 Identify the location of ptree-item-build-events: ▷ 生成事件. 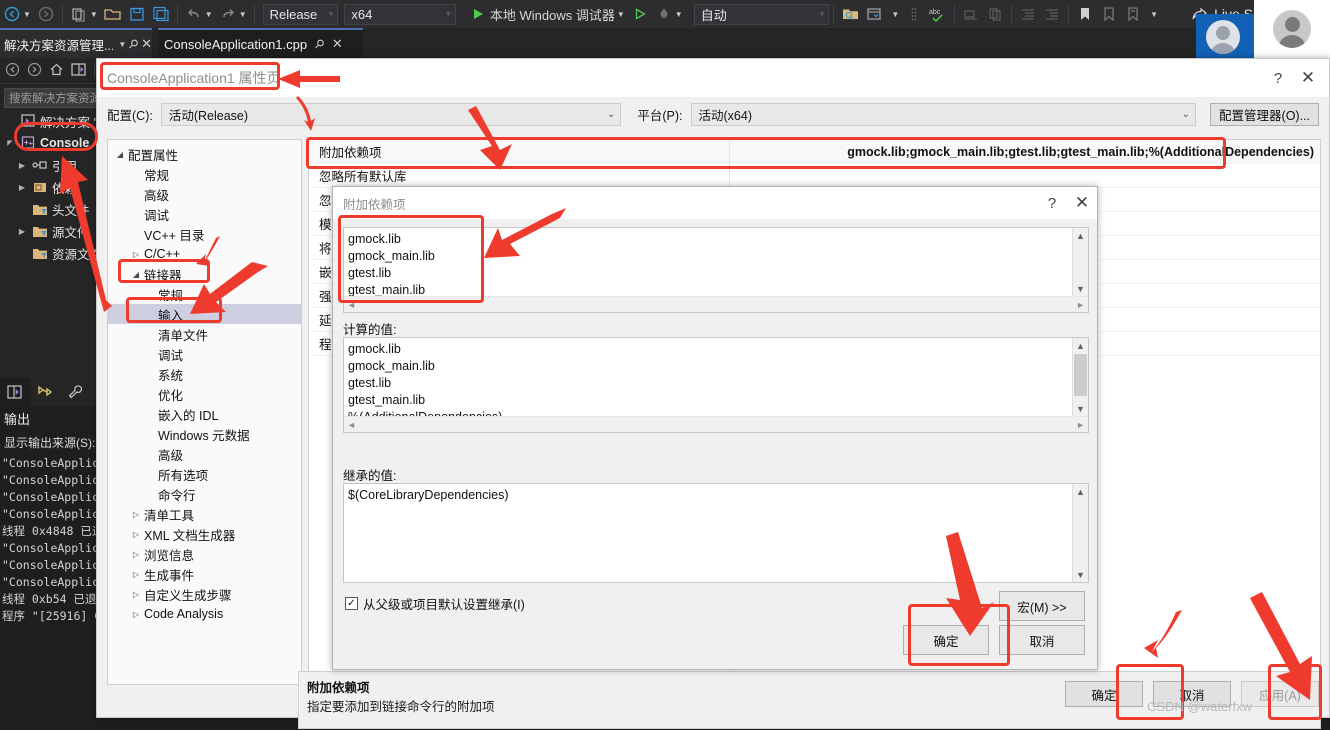
(204, 574).